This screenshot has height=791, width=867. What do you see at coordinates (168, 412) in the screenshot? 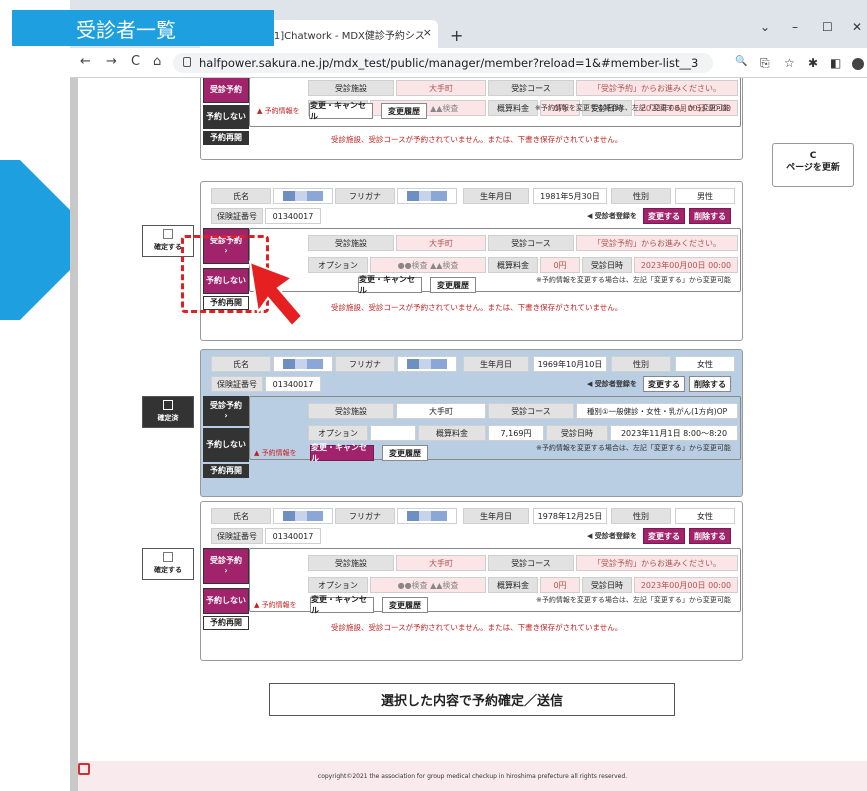
I see `confirmed-checkbox: 確定済` at bounding box center [168, 412].